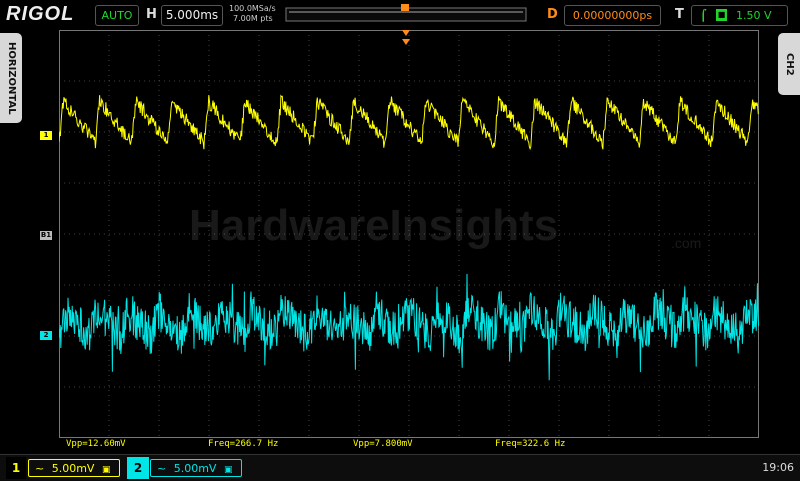 Image resolution: width=800 pixels, height=481 pixels. Describe the element at coordinates (679, 14) in the screenshot. I see `trigger-label: T` at that location.